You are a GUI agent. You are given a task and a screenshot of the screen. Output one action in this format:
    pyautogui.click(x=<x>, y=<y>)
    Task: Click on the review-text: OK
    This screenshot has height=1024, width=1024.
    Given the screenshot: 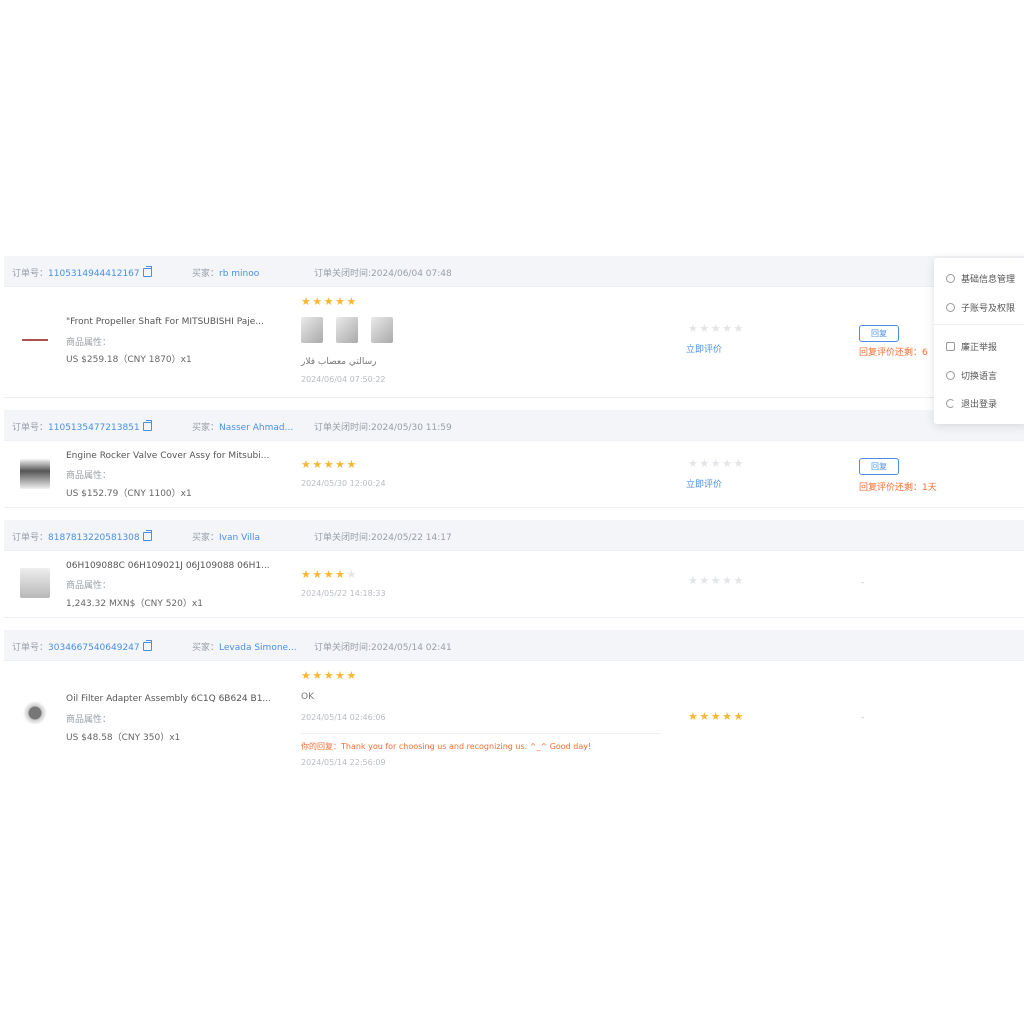 What is the action you would take?
    pyautogui.click(x=307, y=697)
    